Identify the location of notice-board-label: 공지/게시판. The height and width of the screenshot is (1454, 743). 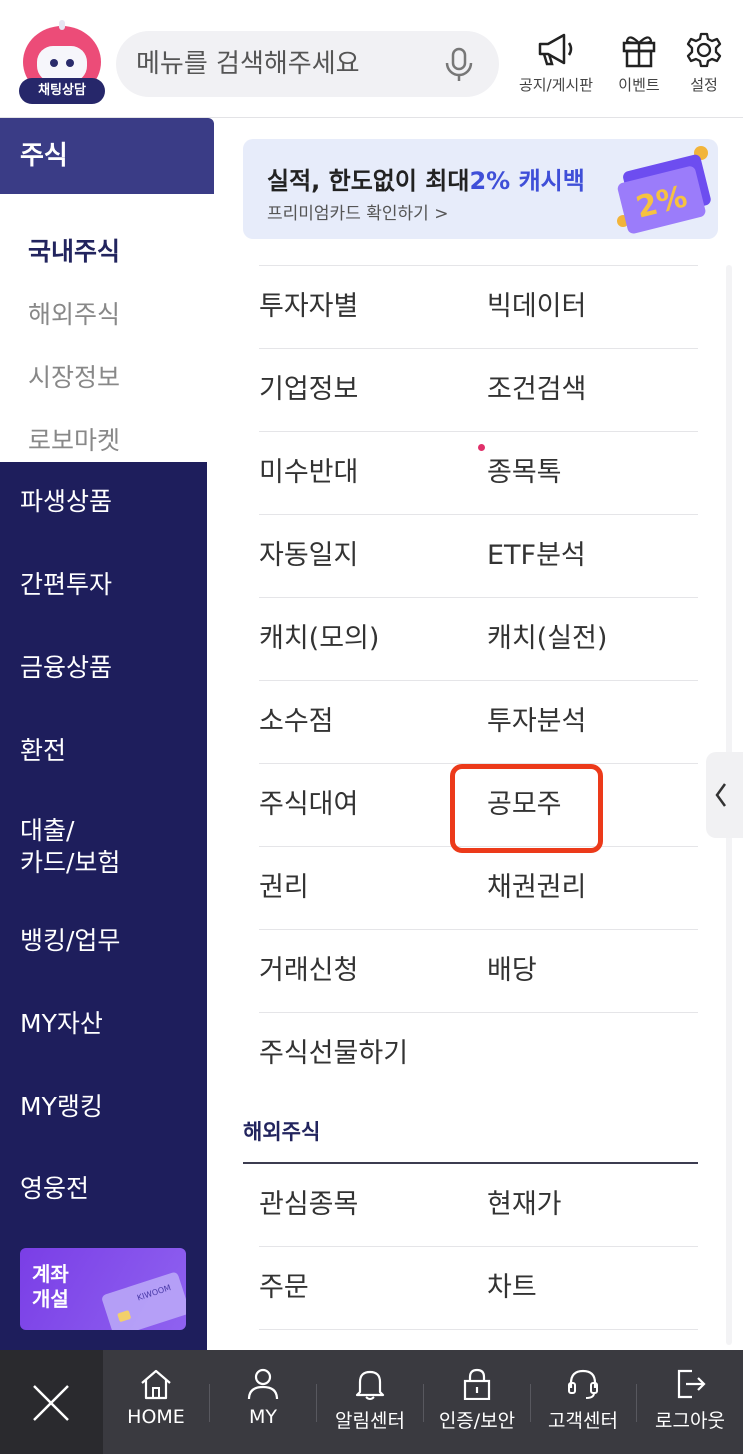
(556, 85).